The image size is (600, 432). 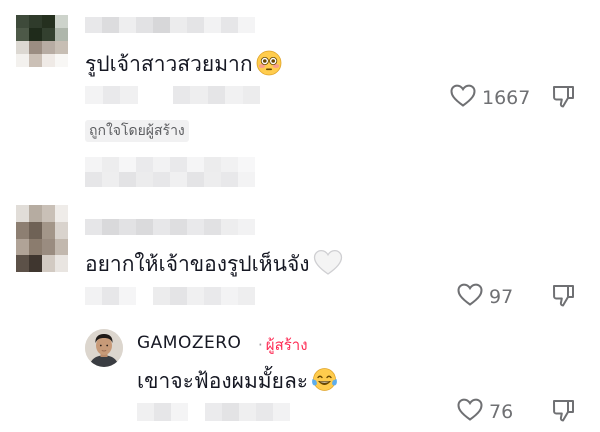 I want to click on reply-meta-blurred, so click(x=213, y=412).